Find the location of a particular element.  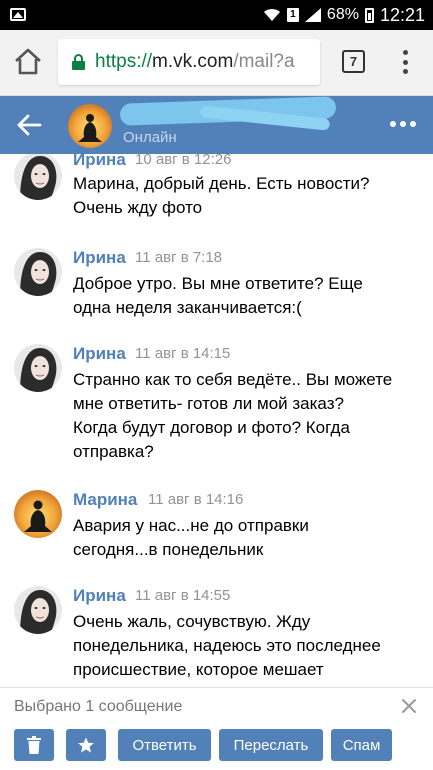

message-line: мне ответить- готов ли мой заказ? is located at coordinates (208, 403).